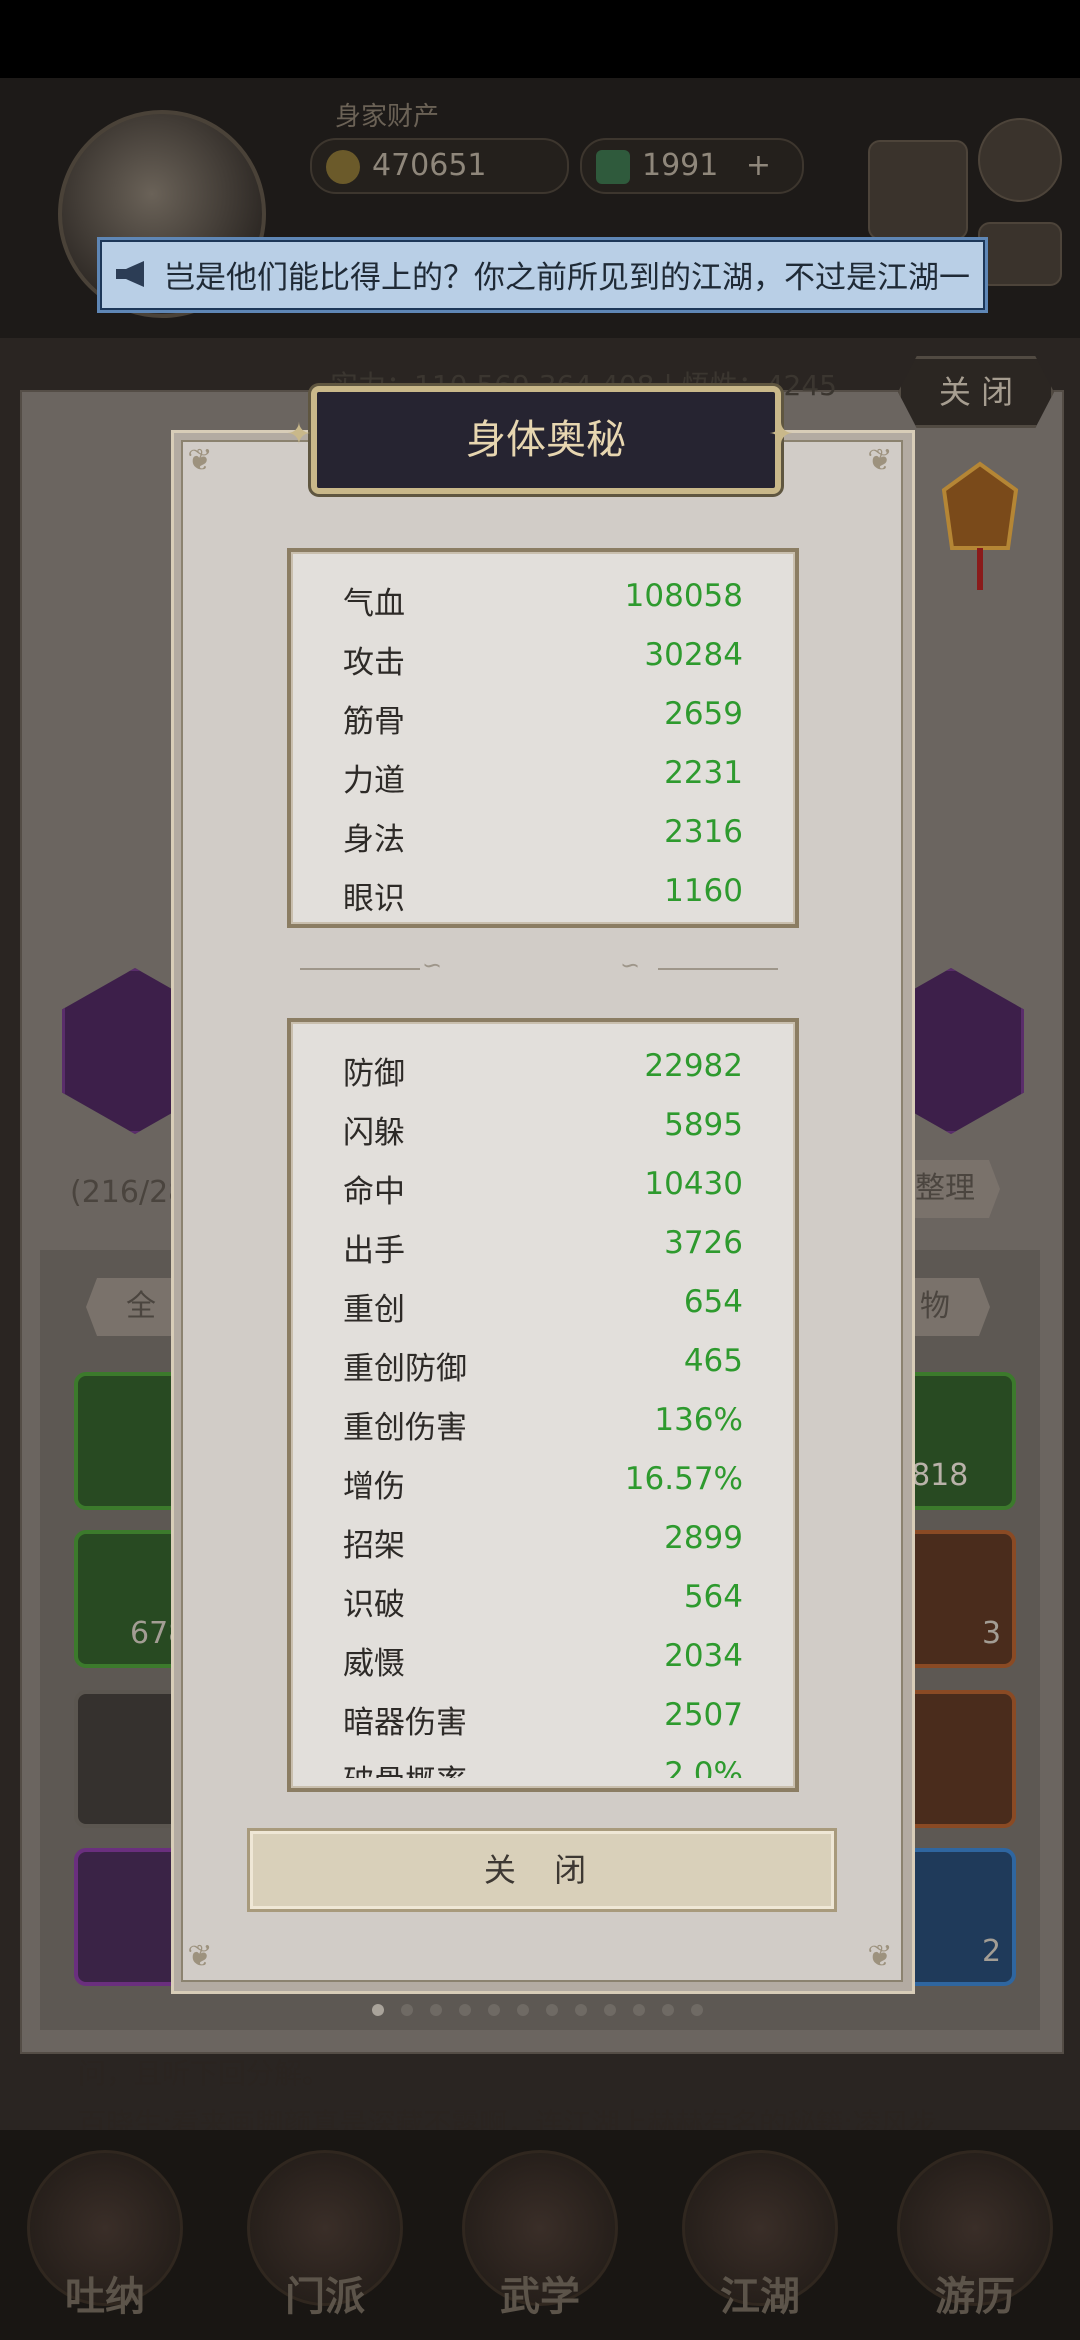 The width and height of the screenshot is (1080, 2340). I want to click on jade-counter: 1991 +, so click(692, 166).